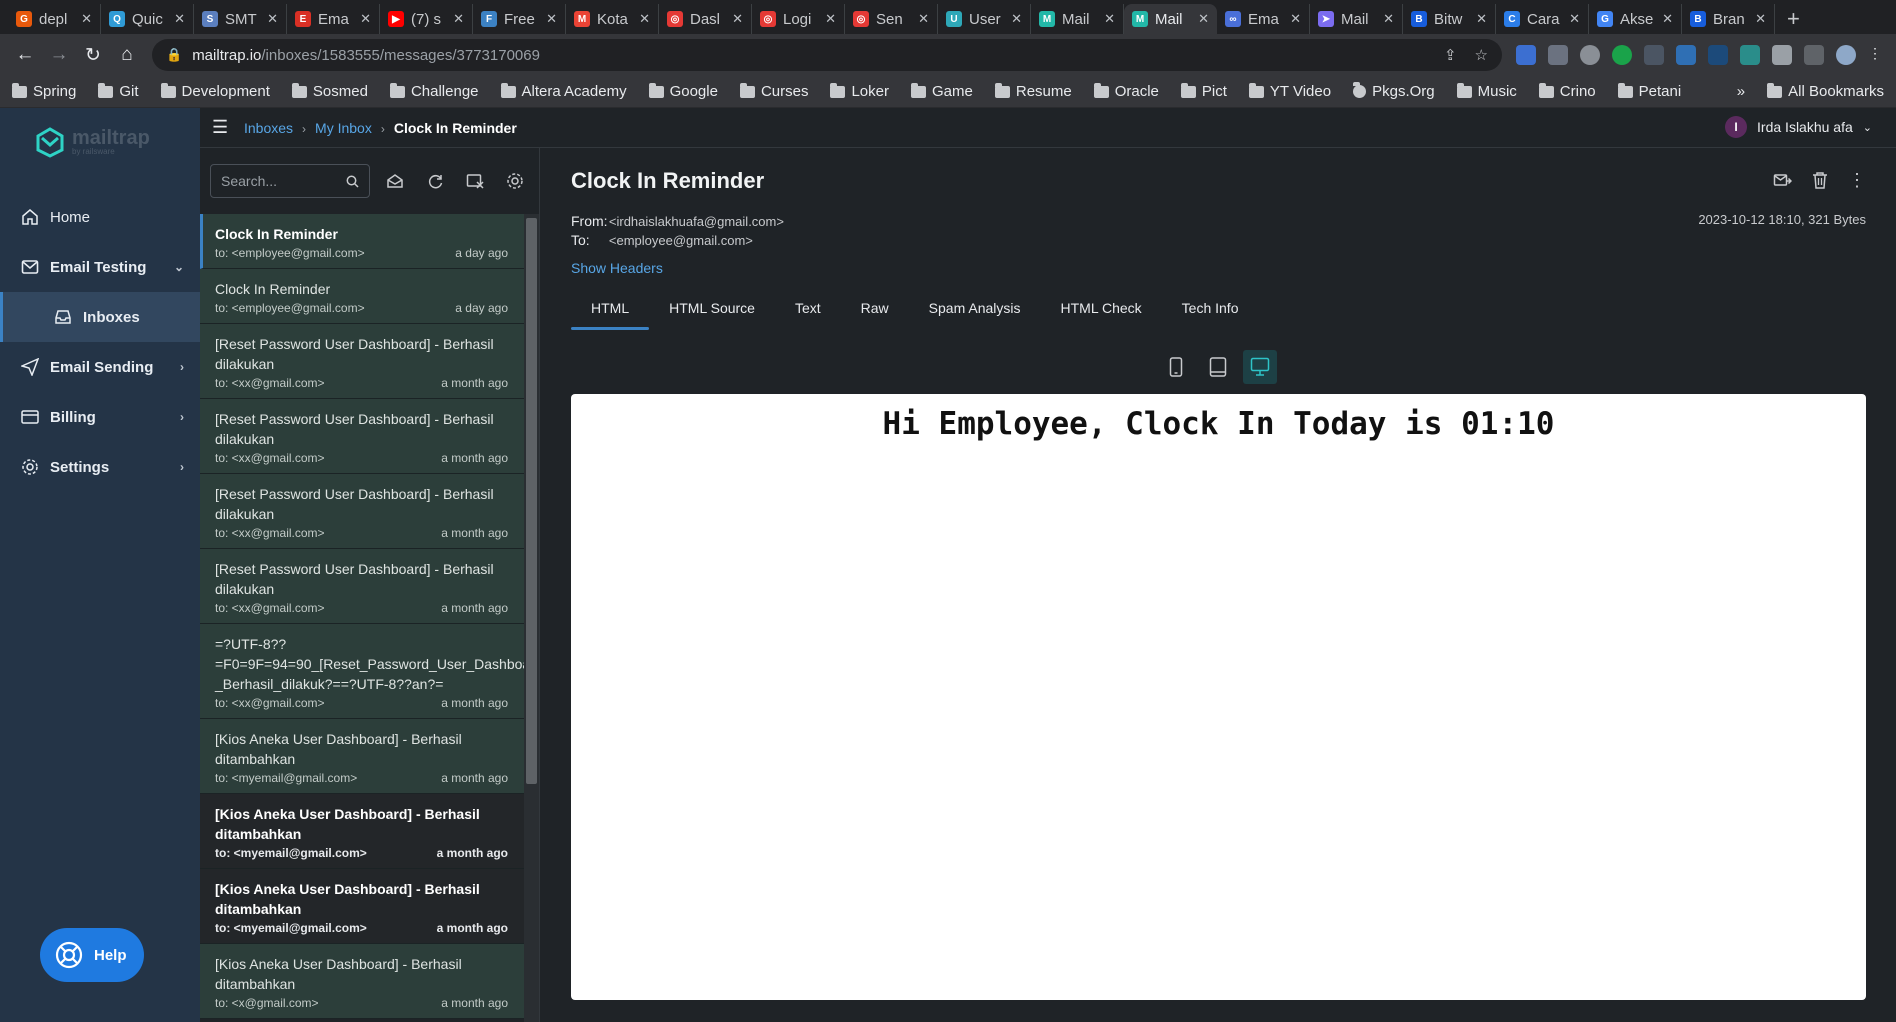  What do you see at coordinates (1210, 308) in the screenshot?
I see `tab-tech-info: Tech Info` at bounding box center [1210, 308].